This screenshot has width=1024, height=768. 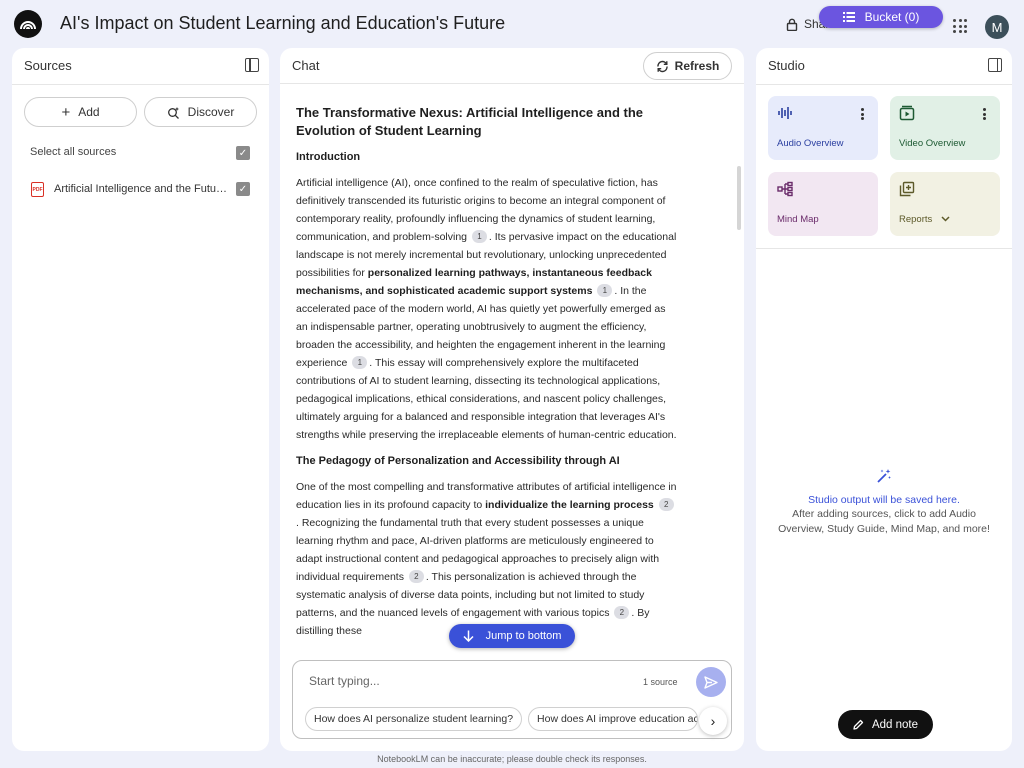 I want to click on video-overview-tile: Video Overview, so click(x=945, y=128).